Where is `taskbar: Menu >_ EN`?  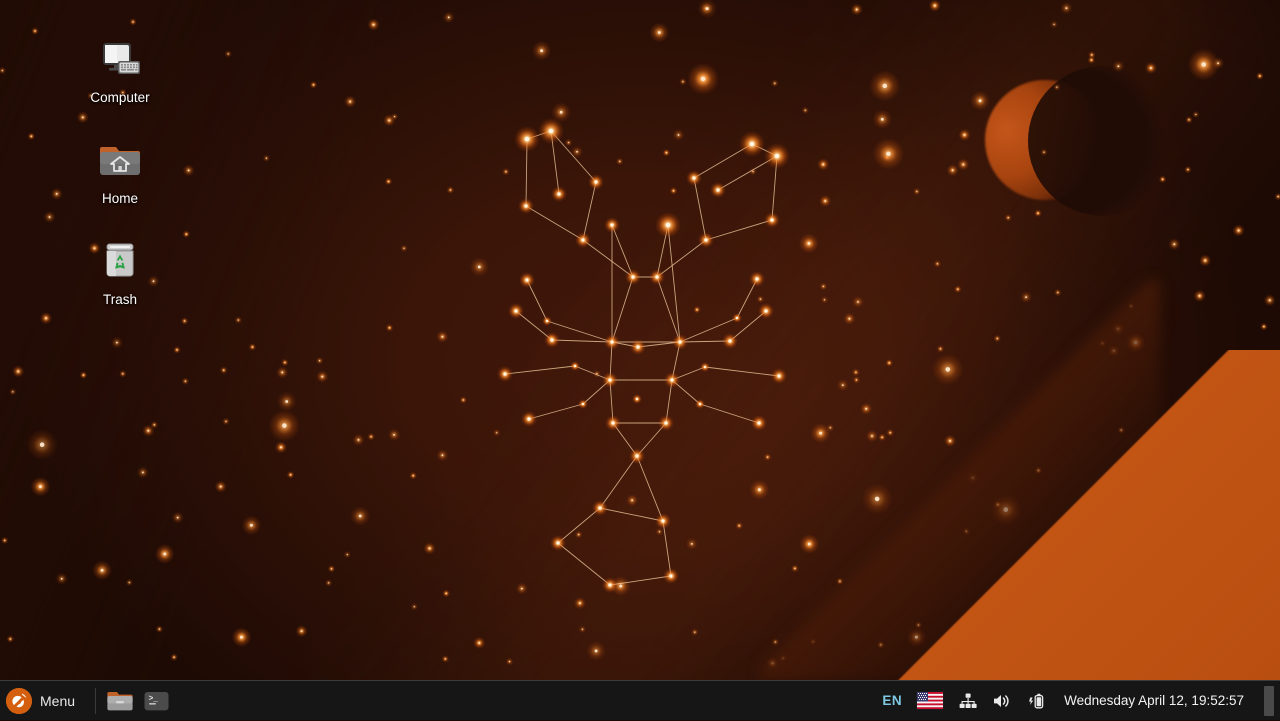
taskbar: Menu >_ EN is located at coordinates (640, 700).